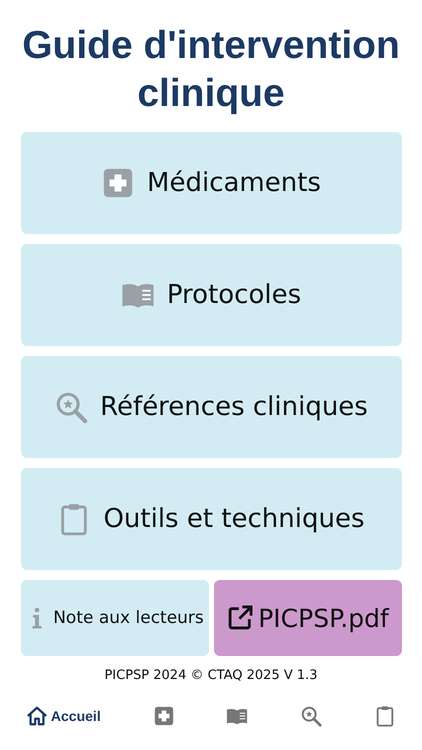 The image size is (422, 750). What do you see at coordinates (240, 618) in the screenshot?
I see `external-link-icon` at bounding box center [240, 618].